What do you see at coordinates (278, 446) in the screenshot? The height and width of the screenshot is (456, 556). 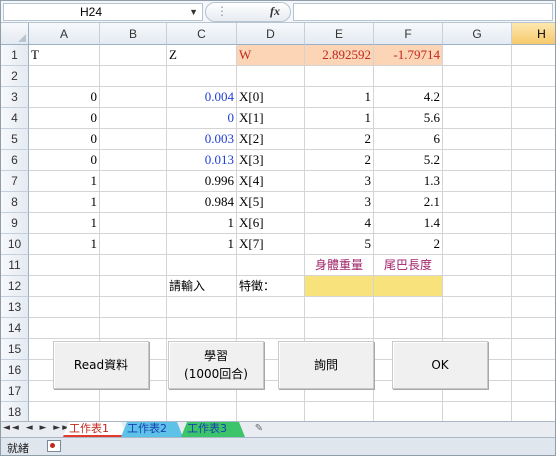 I see `status-bar: 就緒` at bounding box center [278, 446].